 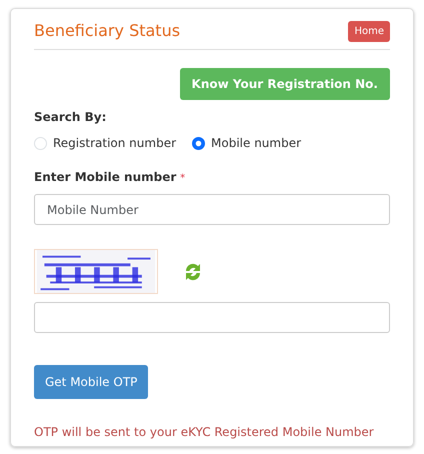 I want to click on search-by-label: Search By:, so click(x=71, y=117).